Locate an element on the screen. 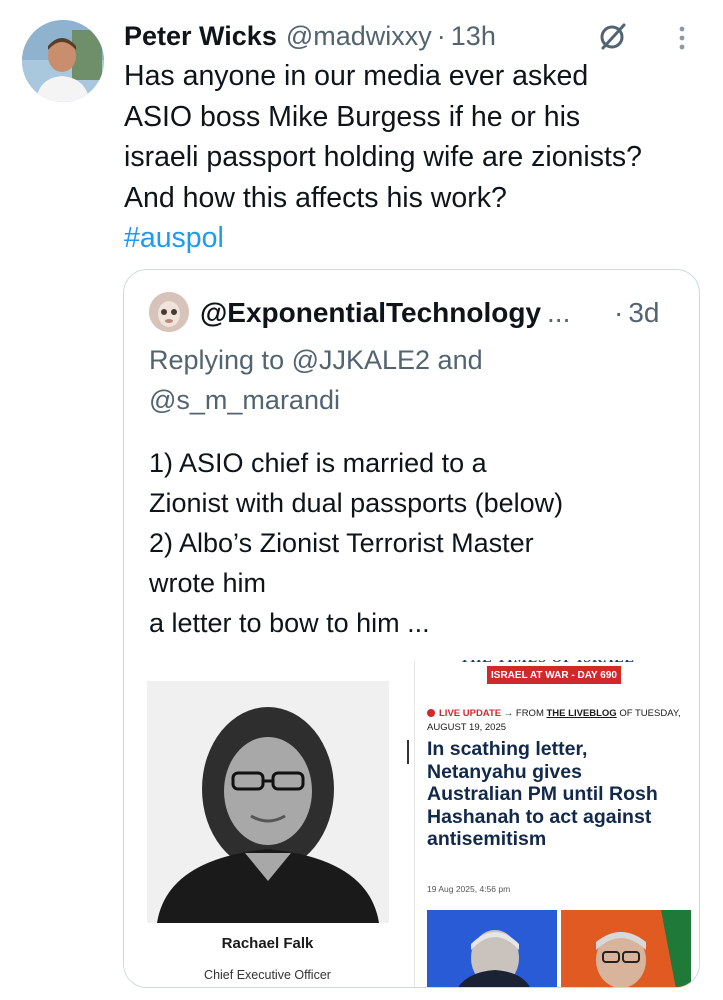  article-timestamp: 19 Aug 2025, 4:56 pm is located at coordinates (469, 889).